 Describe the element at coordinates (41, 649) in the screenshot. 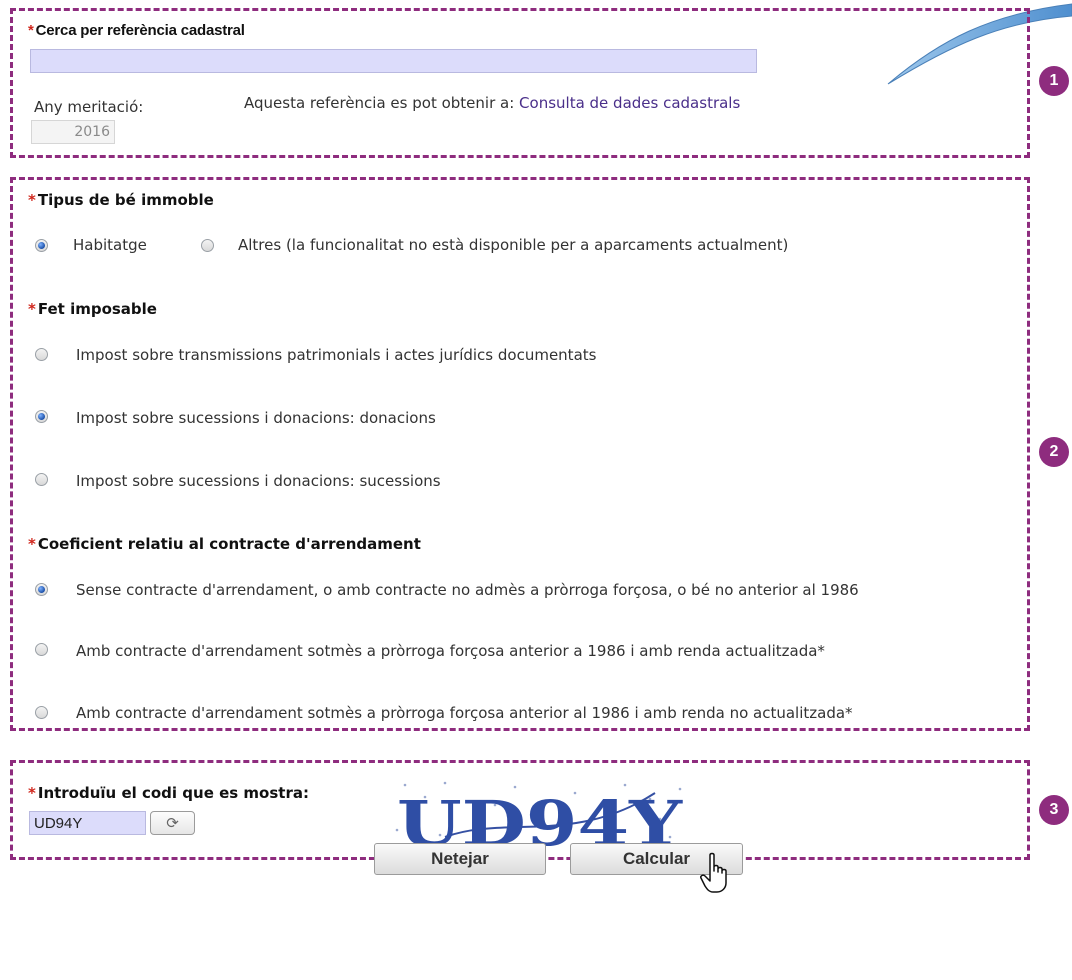

I see `radio-renda-actualitzada` at that location.